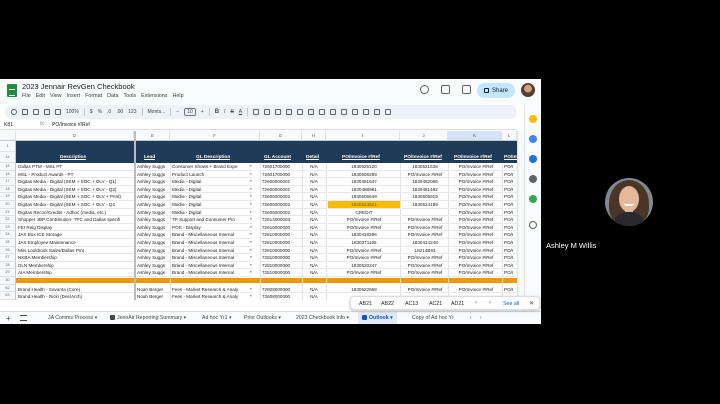  I want to click on comments-icon, so click(445, 89).